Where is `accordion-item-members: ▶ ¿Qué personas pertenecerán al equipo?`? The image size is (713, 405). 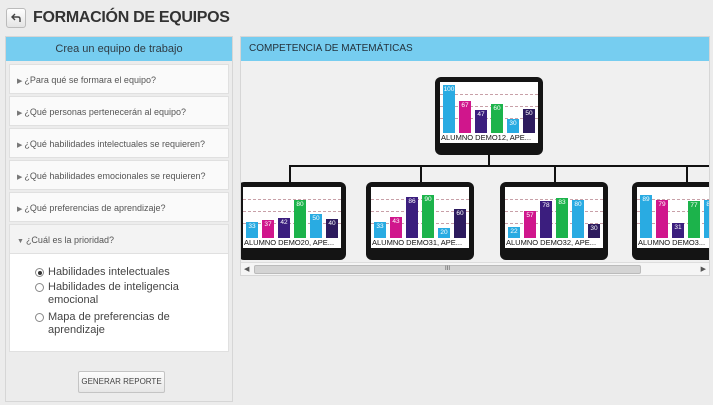
accordion-item-members: ▶ ¿Qué personas pertenecerán al equipo? is located at coordinates (119, 111).